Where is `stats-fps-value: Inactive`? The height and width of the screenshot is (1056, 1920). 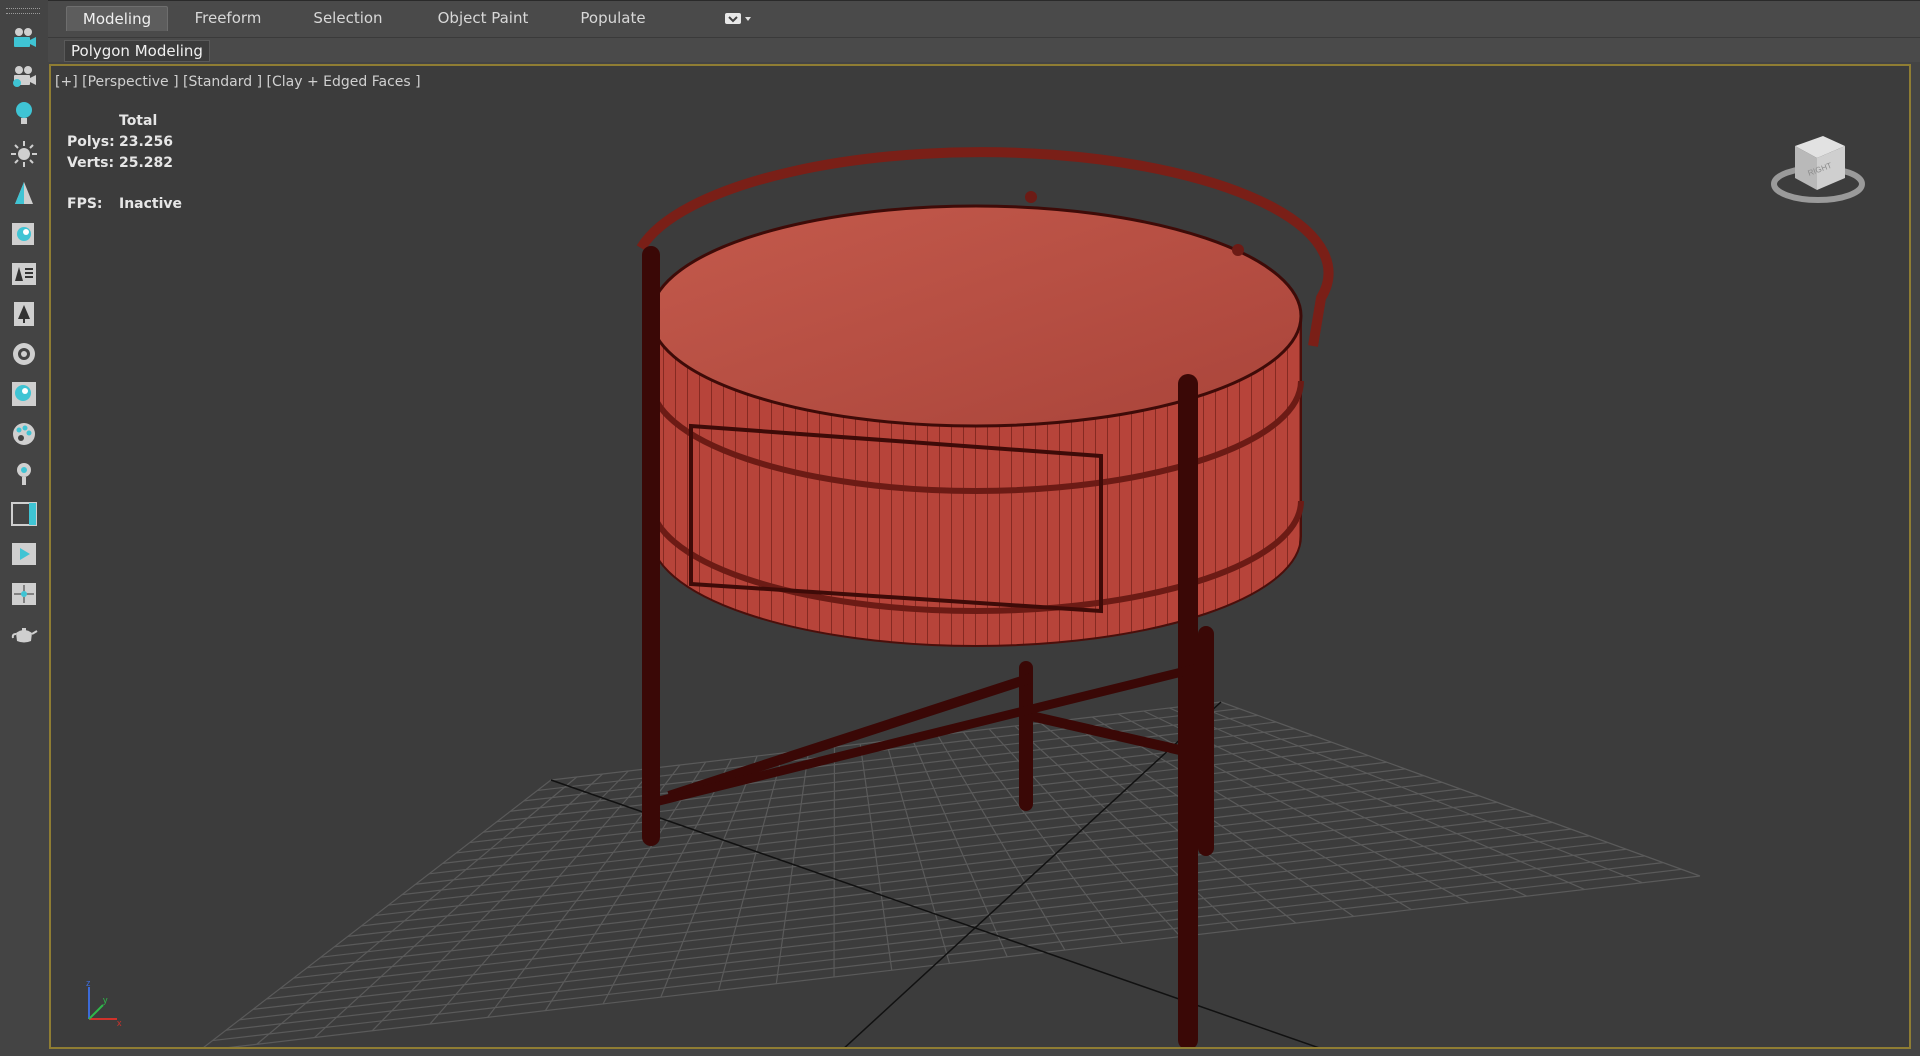
stats-fps-value: Inactive is located at coordinates (151, 204).